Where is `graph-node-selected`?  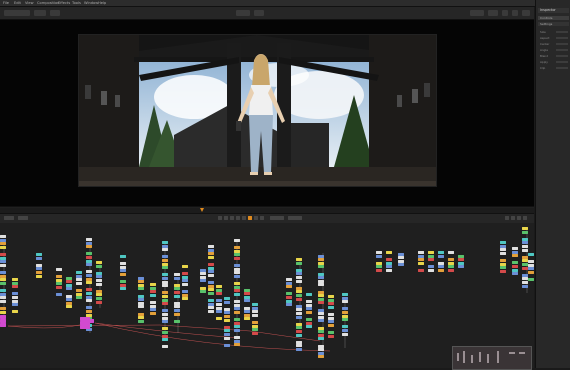 graph-node-selected is located at coordinates (3, 325).